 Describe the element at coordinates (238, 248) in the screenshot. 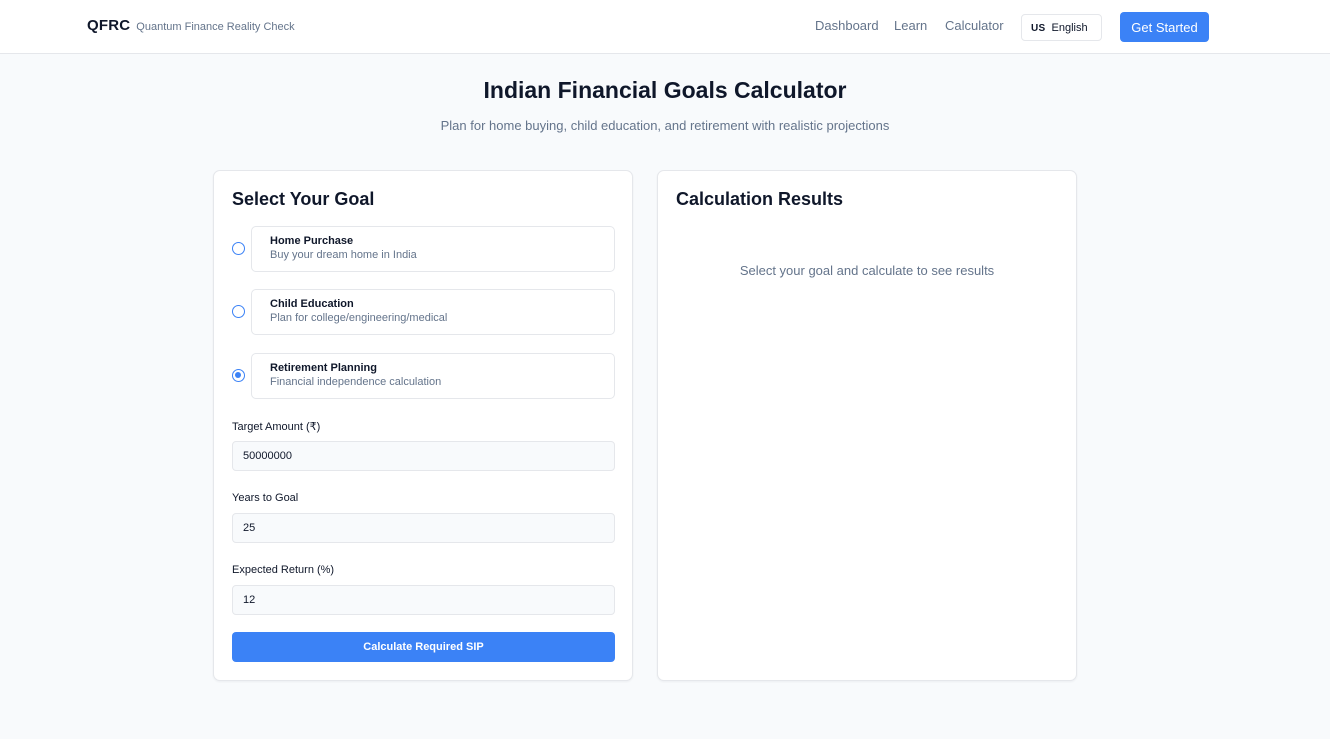

I see `home-purchase-radio` at that location.